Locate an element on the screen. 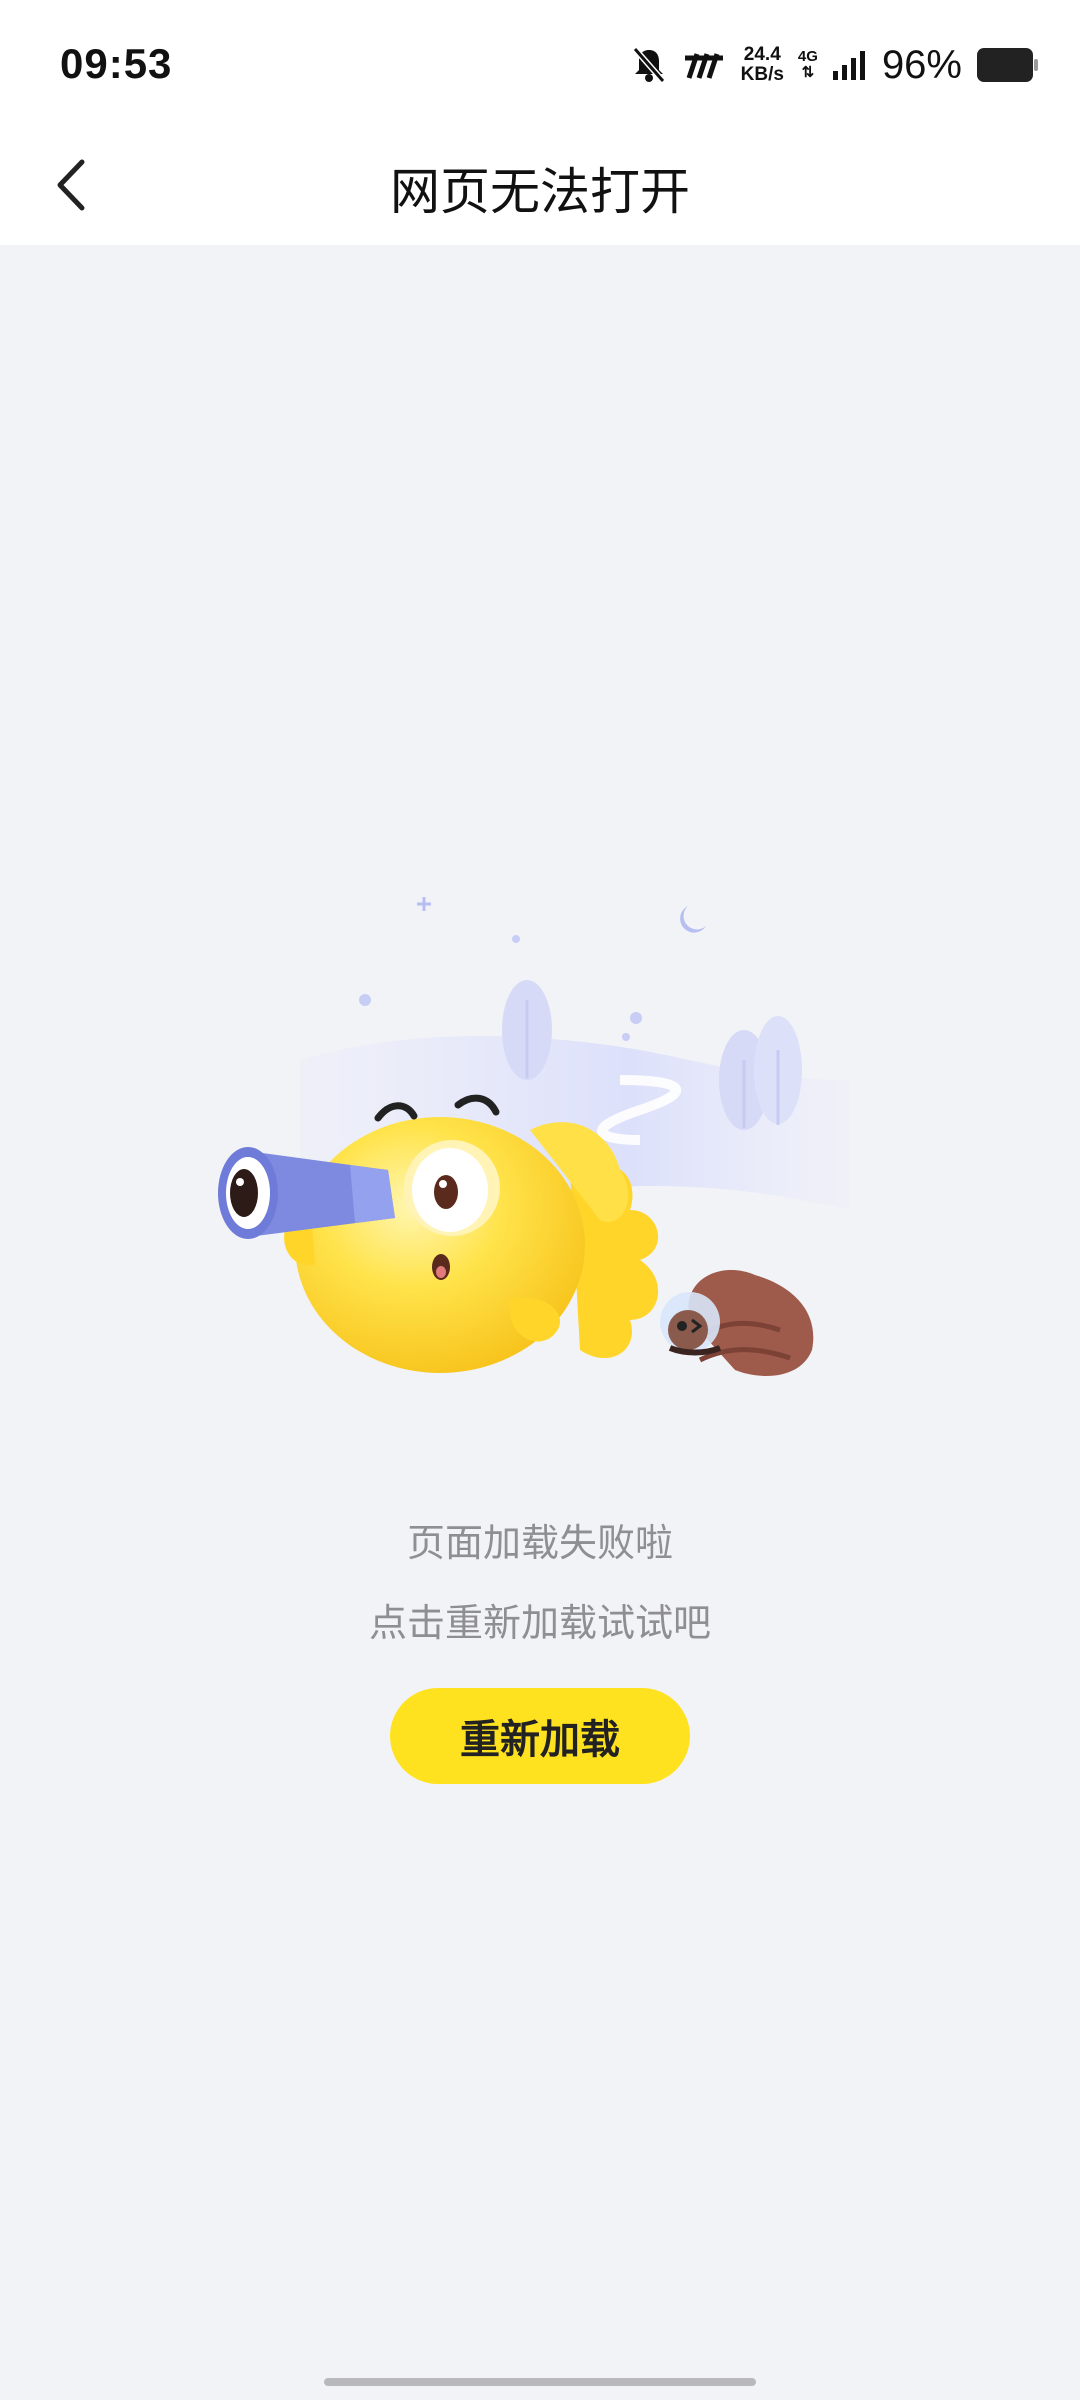 The height and width of the screenshot is (2400, 1080). nfc-icon is located at coordinates (703, 66).